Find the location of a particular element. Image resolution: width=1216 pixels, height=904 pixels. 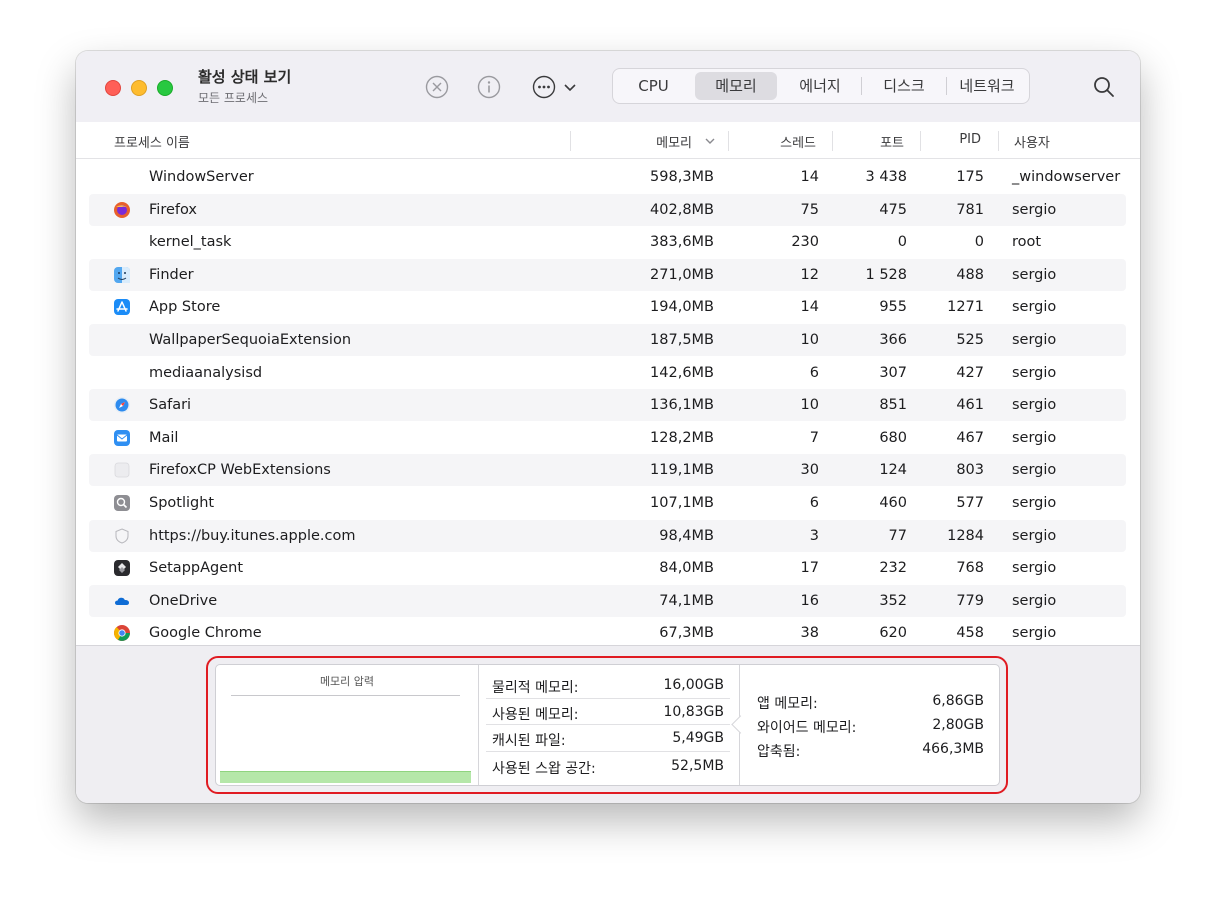

process-memory: 402,8MB is located at coordinates (682, 209).